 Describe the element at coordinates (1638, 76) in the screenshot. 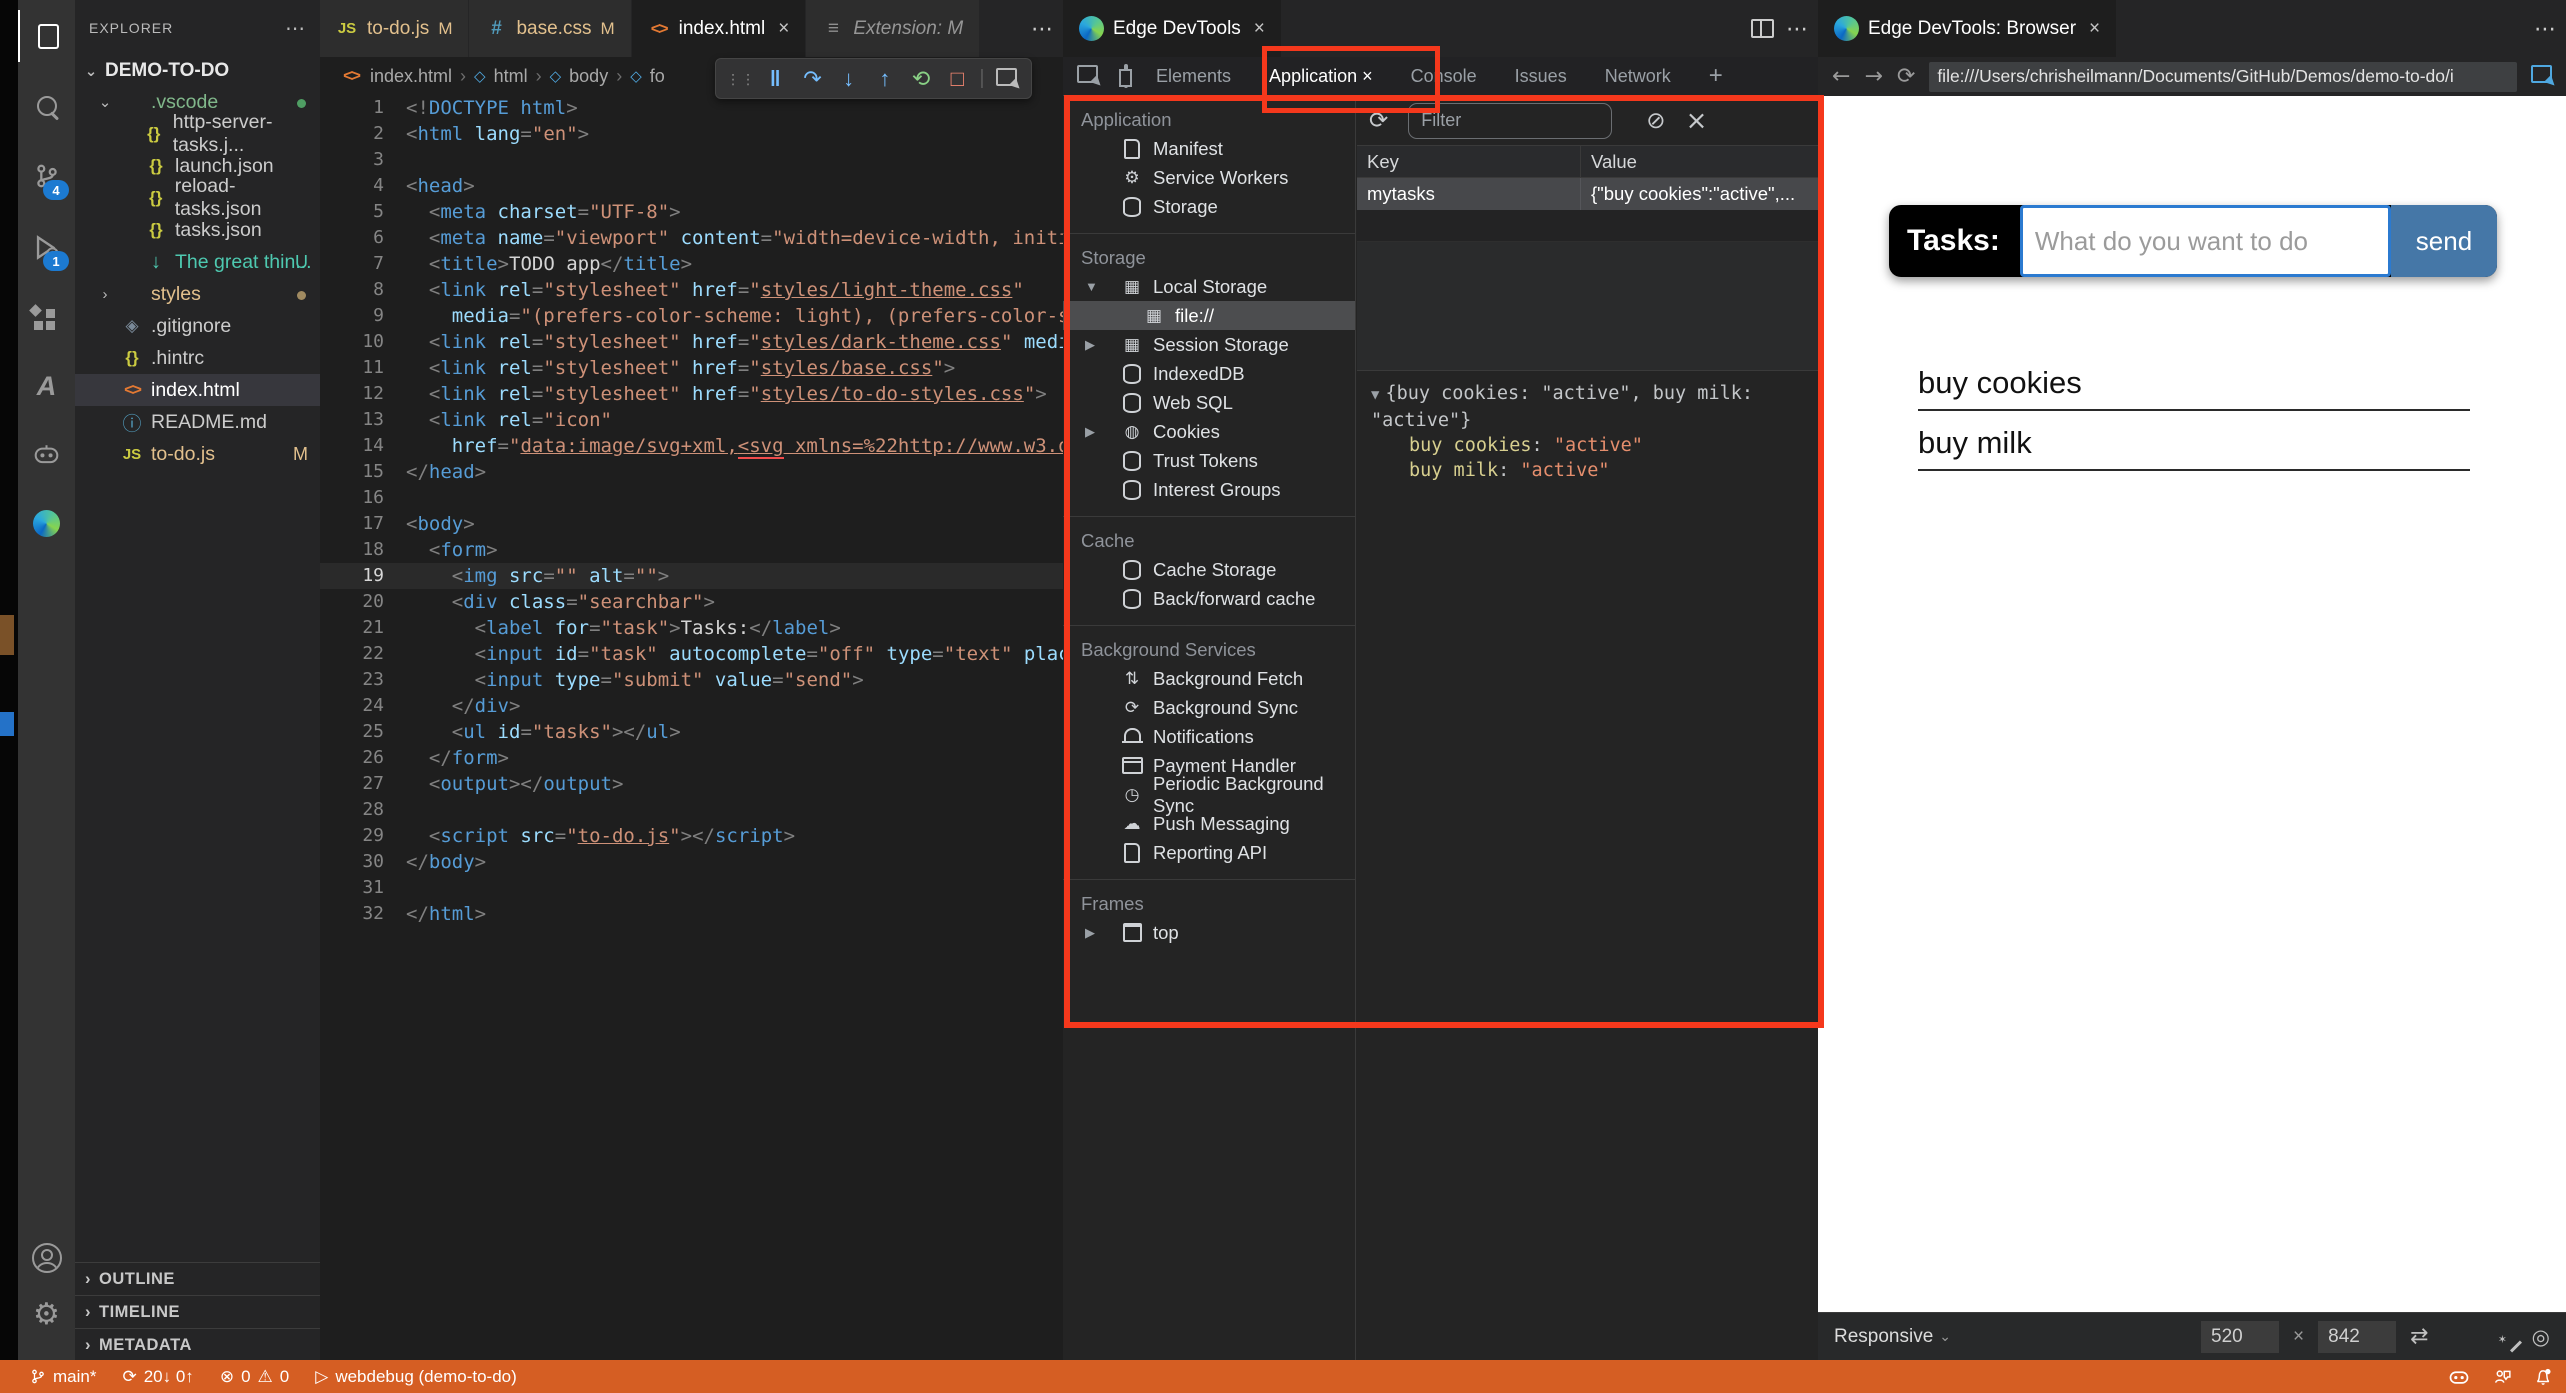

I see `devtools-tab-network: Network` at that location.